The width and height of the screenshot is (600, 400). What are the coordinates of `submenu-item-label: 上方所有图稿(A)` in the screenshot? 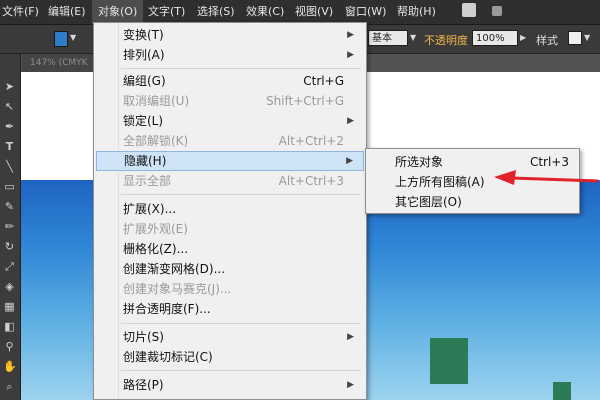 It's located at (440, 182).